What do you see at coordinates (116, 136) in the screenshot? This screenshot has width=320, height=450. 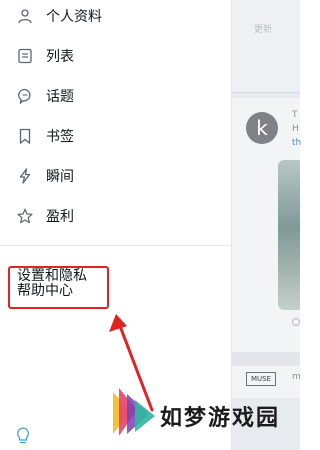 I see `menu-item-bookmarks: 书签` at bounding box center [116, 136].